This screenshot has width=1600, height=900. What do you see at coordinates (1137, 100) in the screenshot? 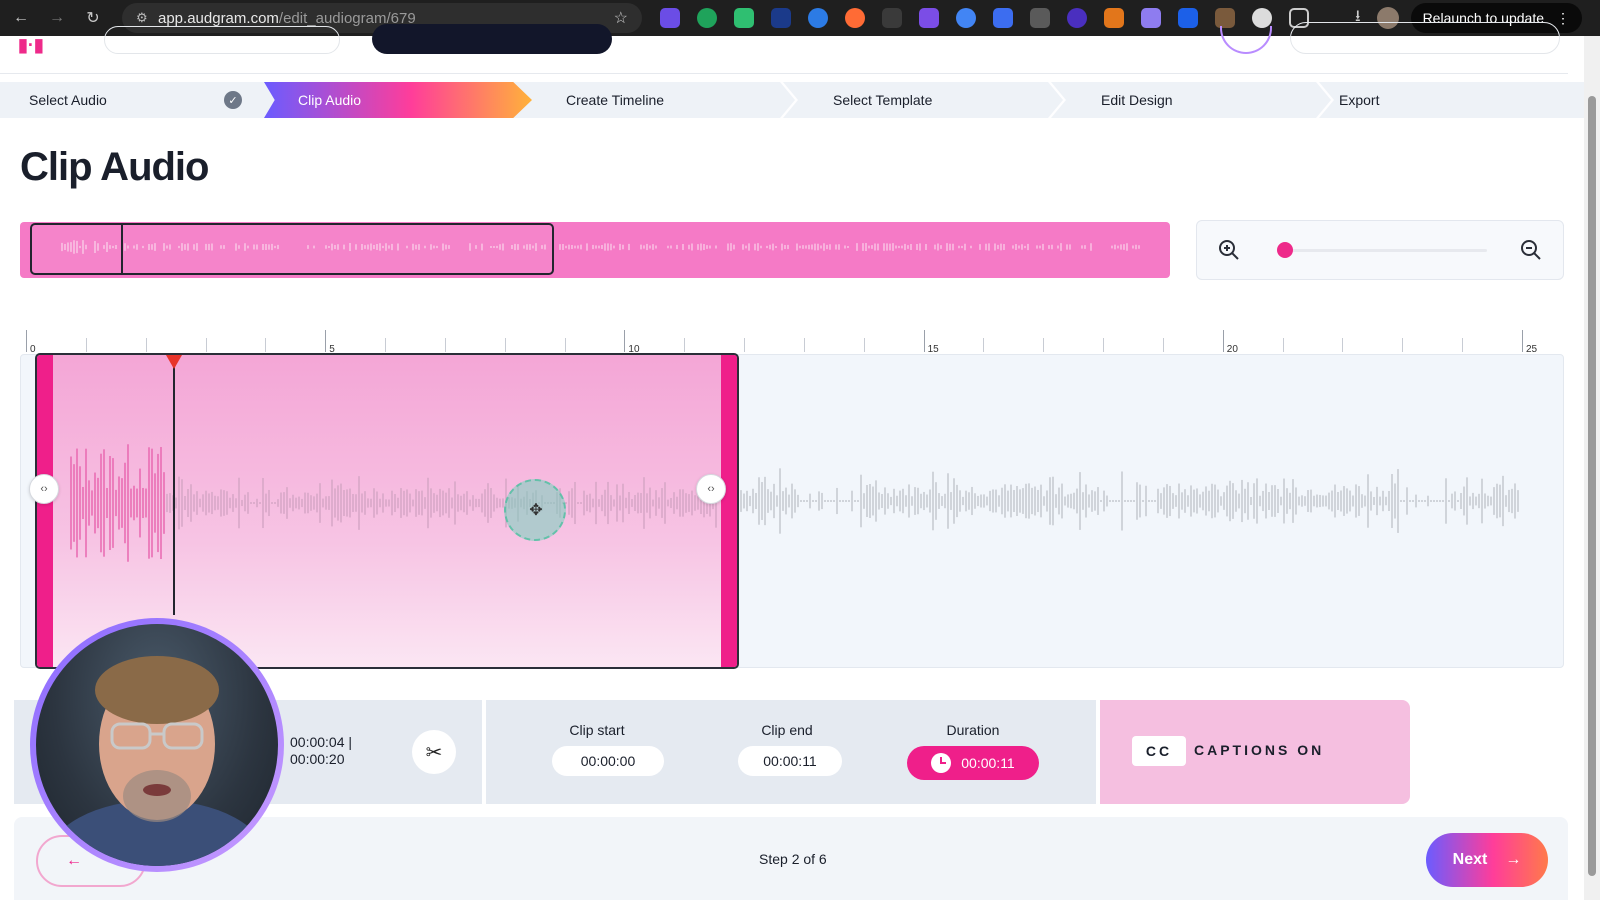
I see `step-label: Edit Design` at bounding box center [1137, 100].